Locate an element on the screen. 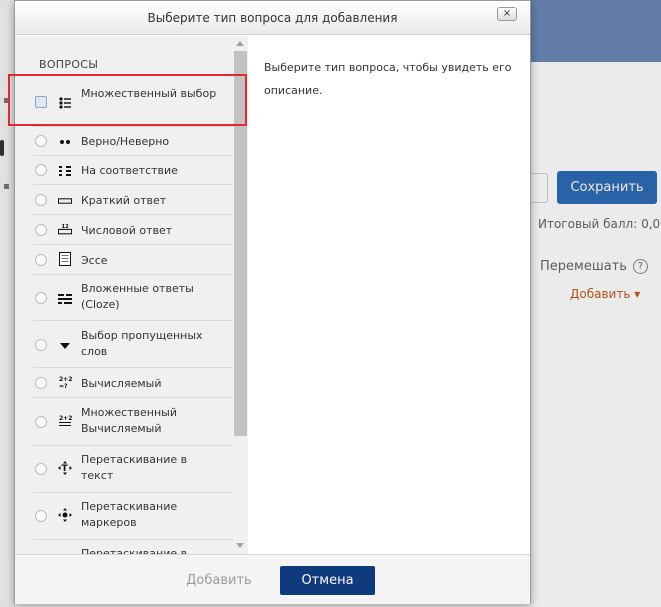 This screenshot has width=661, height=607. scroll-down-arrow-icon is located at coordinates (240, 545).